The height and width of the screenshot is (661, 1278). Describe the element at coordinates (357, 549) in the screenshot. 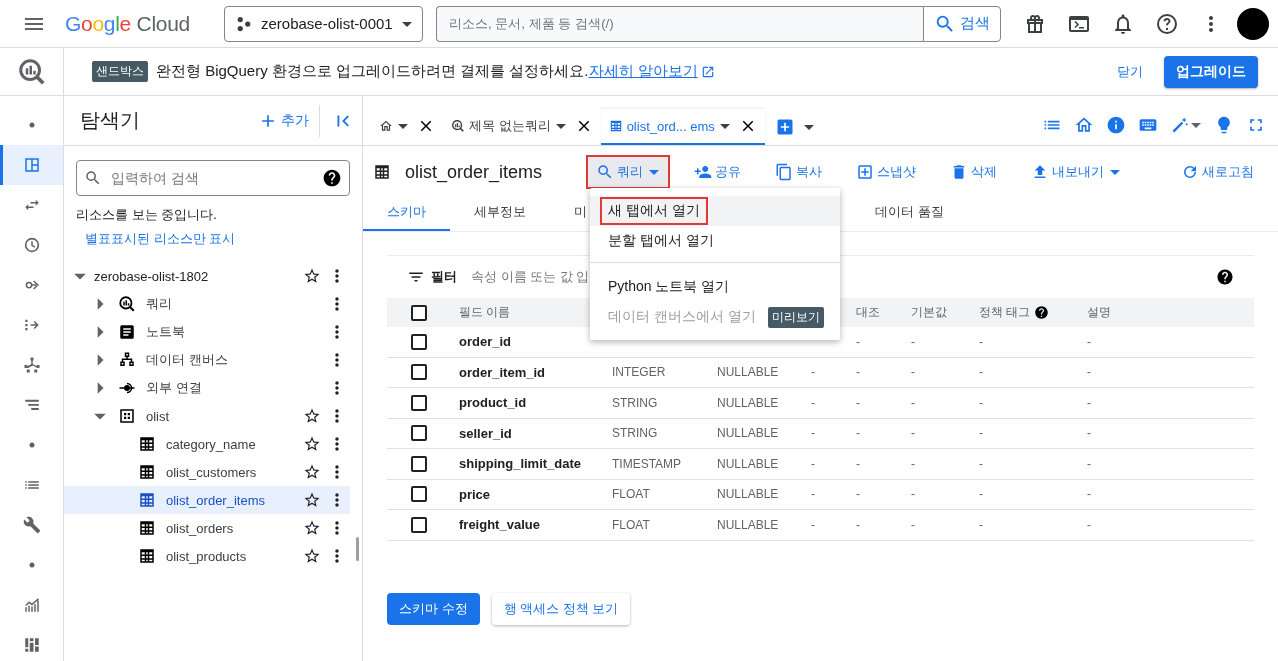

I see `scrollbar-thumb` at that location.